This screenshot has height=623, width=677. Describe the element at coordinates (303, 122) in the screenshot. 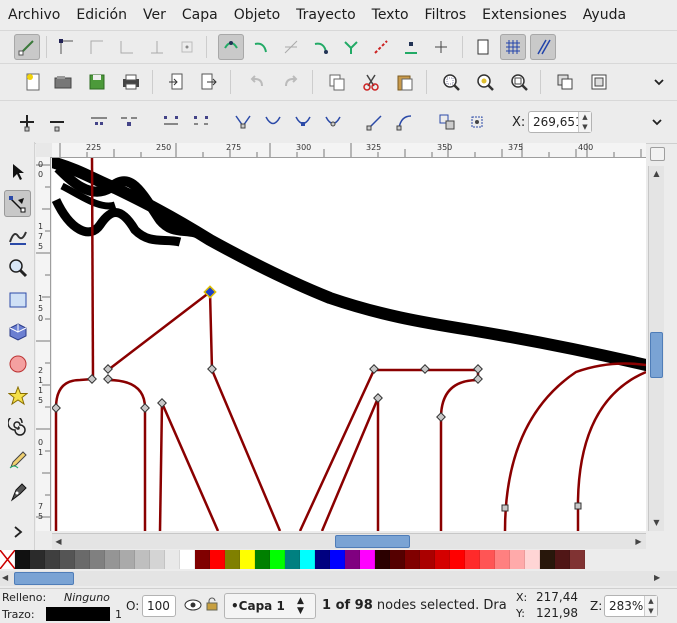

I see `symmetric-node-icon` at that location.